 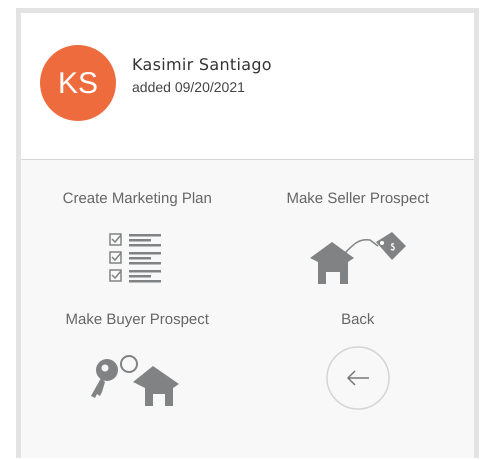 What do you see at coordinates (137, 319) in the screenshot?
I see `action-label: Make Buyer Prospect` at bounding box center [137, 319].